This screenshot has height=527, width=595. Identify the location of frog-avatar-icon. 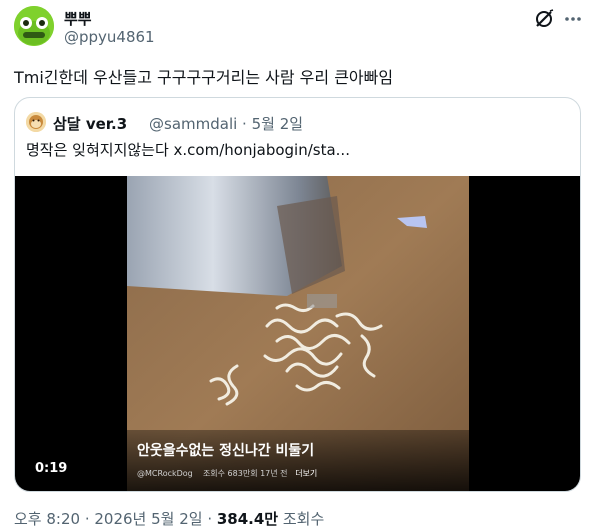
(34, 26).